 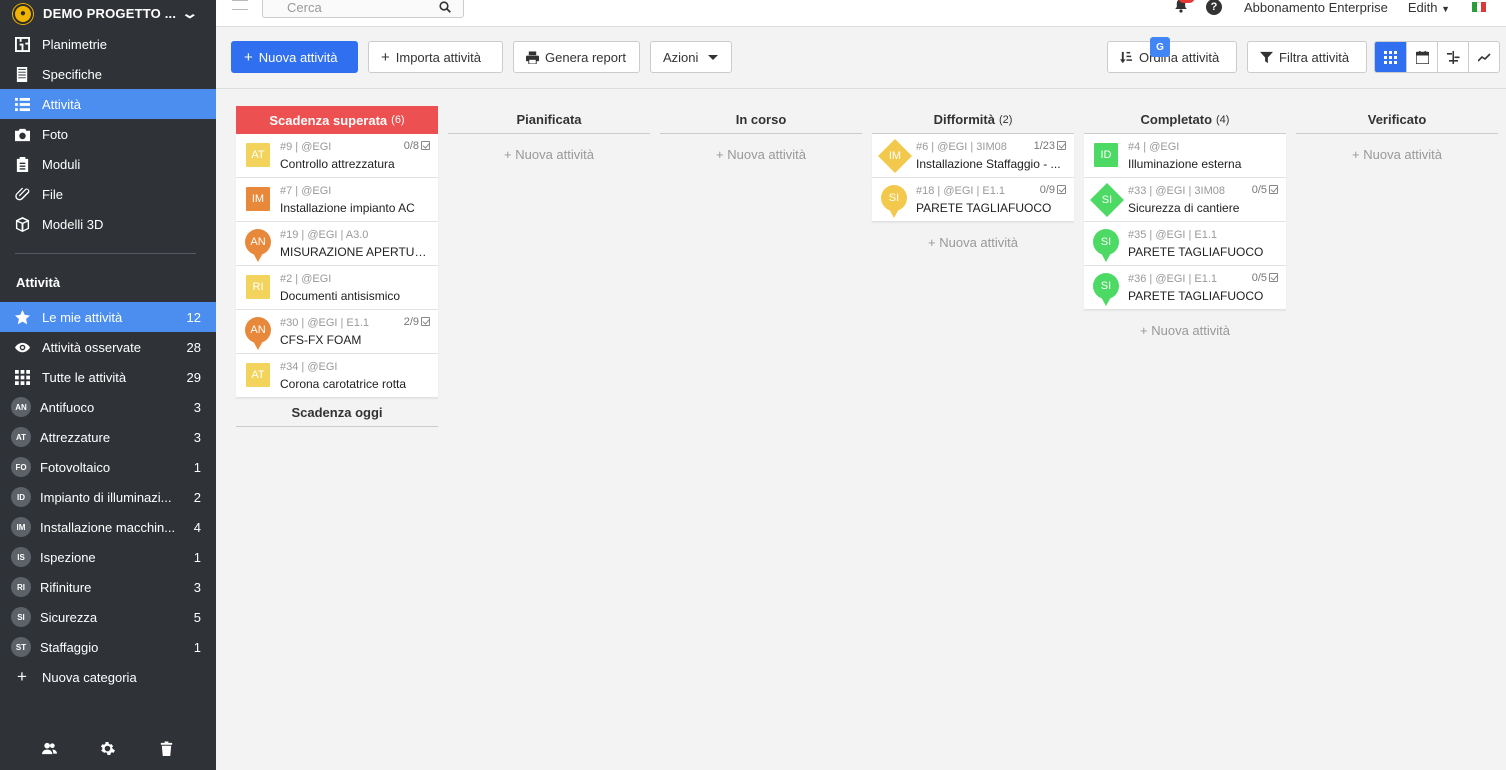 I want to click on subscription-link: Abbonamento Enterprise, so click(x=1316, y=7).